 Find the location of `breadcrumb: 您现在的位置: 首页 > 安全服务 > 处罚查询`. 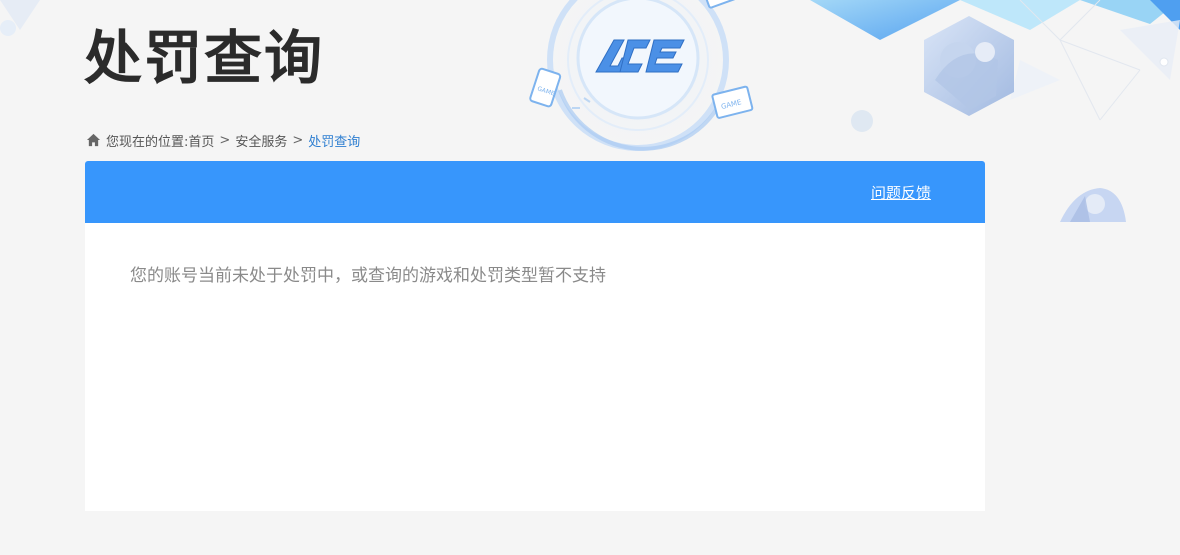

breadcrumb: 您现在的位置: 首页 > 安全服务 > 处罚查询 is located at coordinates (223, 140).